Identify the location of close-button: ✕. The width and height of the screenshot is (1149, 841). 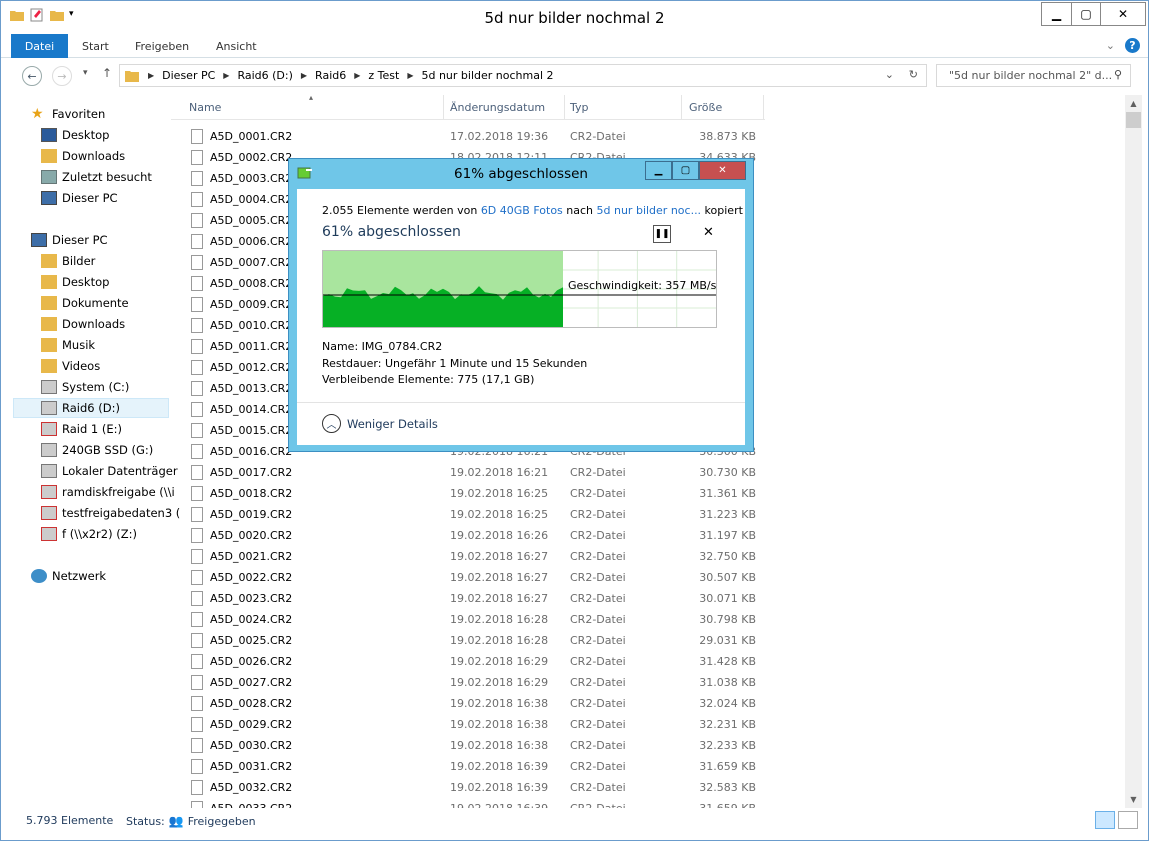
(1123, 14).